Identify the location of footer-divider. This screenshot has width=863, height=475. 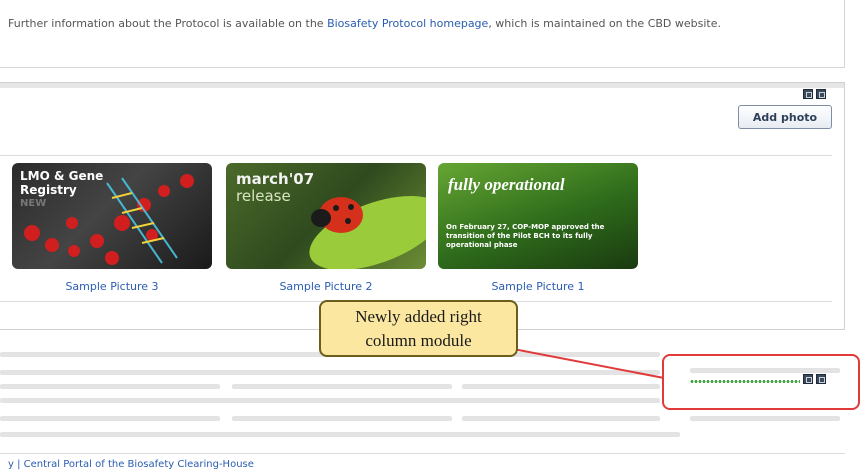
(422, 453).